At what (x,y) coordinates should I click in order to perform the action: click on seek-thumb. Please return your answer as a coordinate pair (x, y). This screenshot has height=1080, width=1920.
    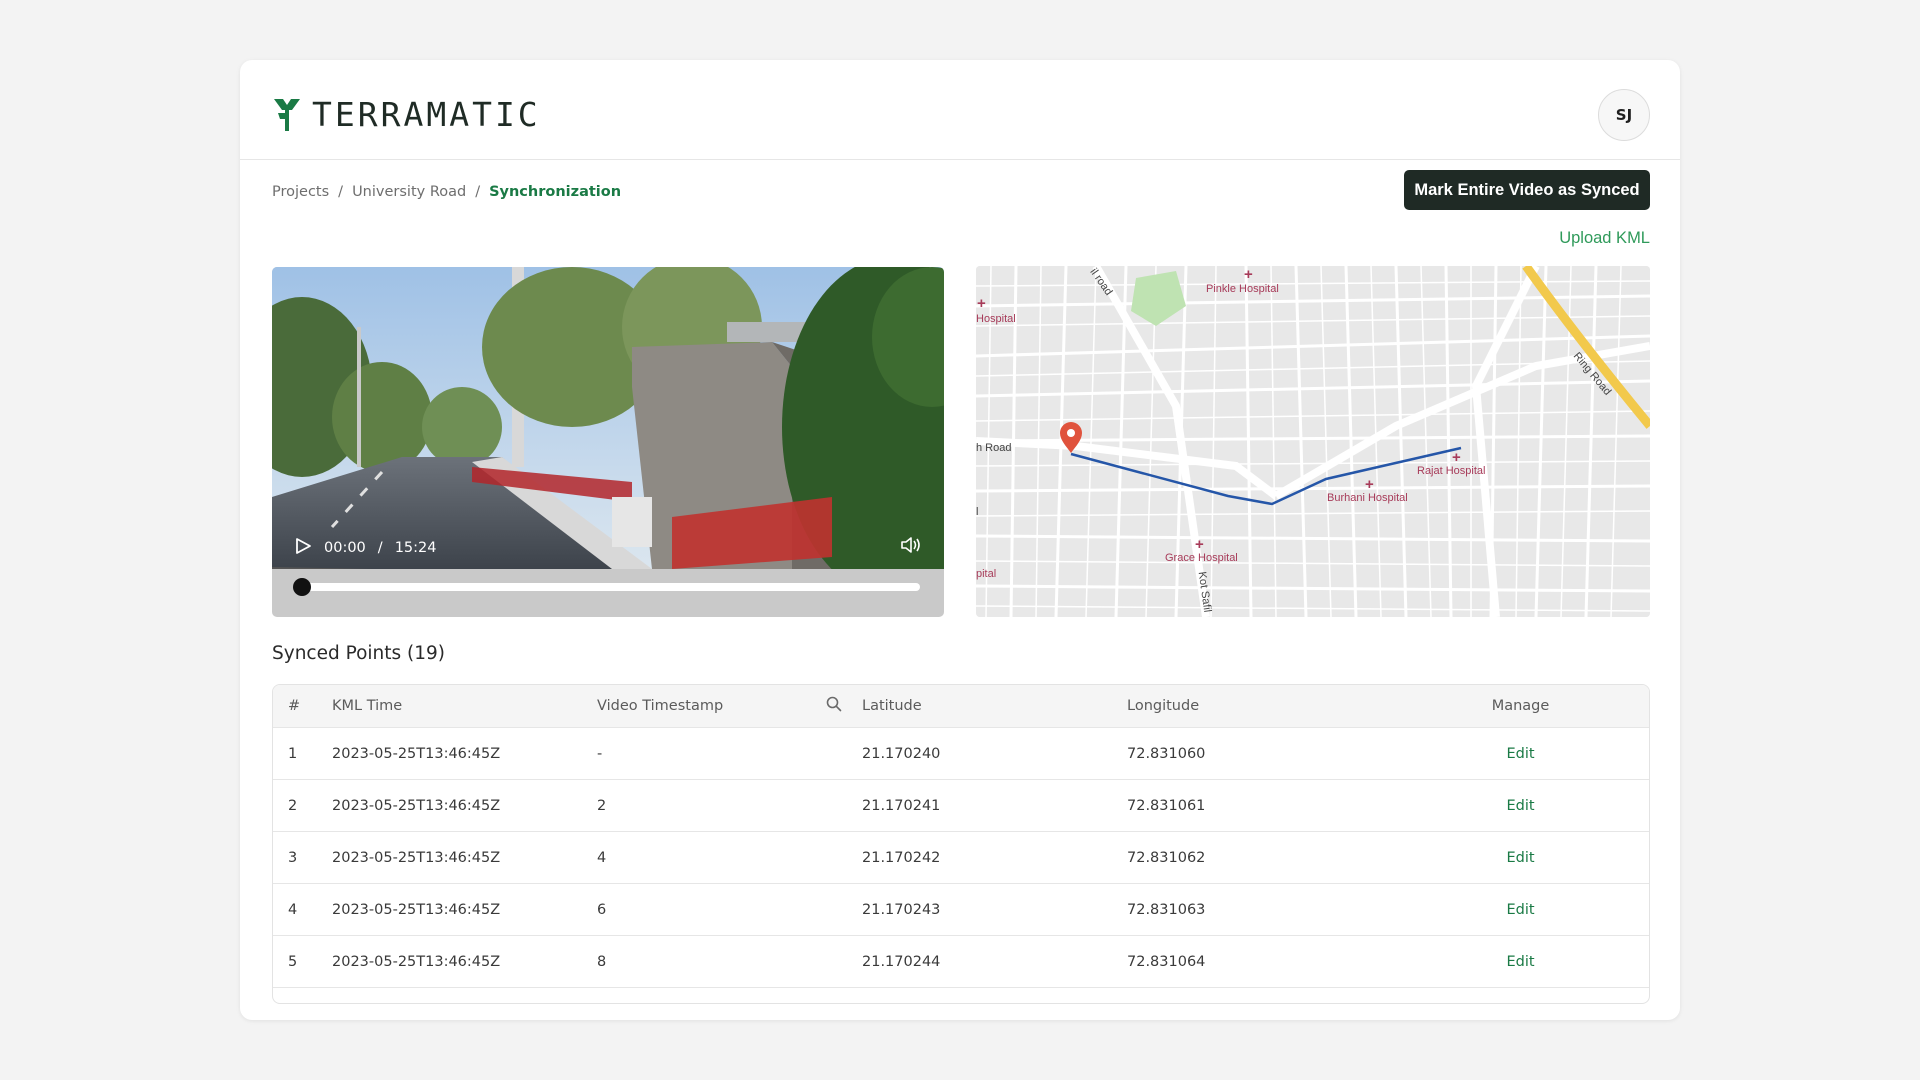
    Looking at the image, I should click on (302, 587).